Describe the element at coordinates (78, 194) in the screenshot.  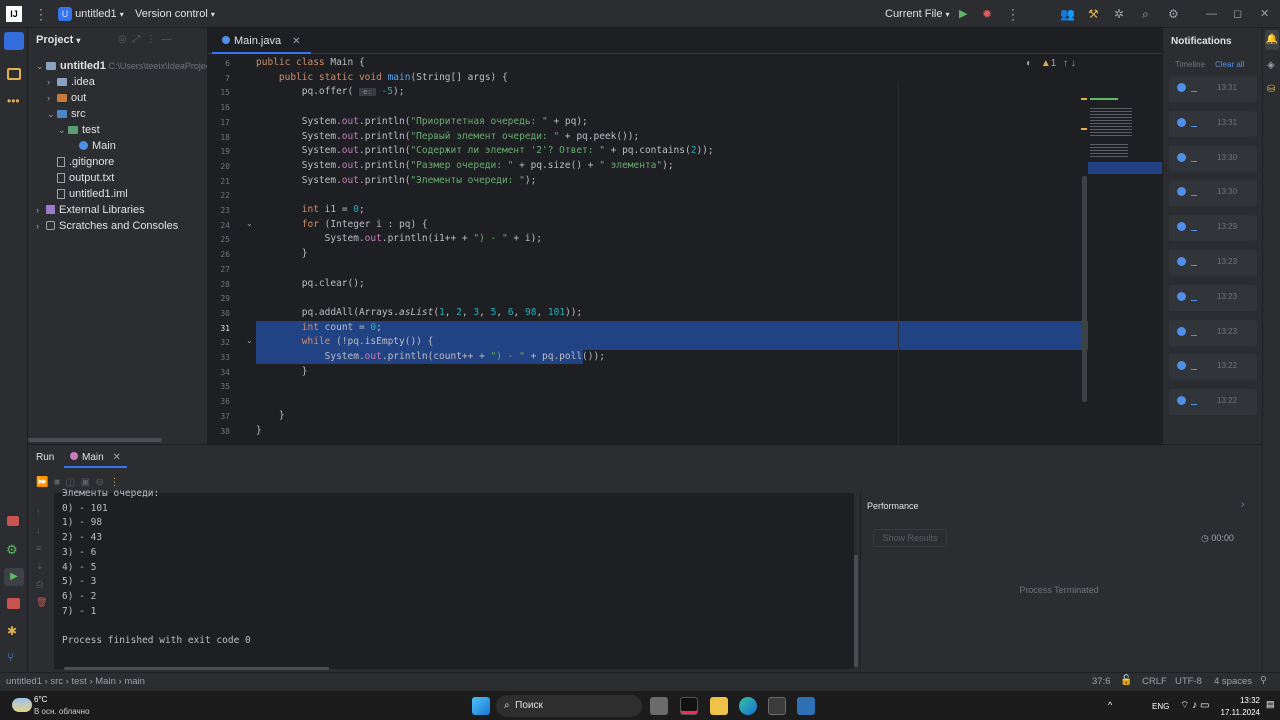
I see `tree-item-untitled1-iml: untitled1.iml` at that location.